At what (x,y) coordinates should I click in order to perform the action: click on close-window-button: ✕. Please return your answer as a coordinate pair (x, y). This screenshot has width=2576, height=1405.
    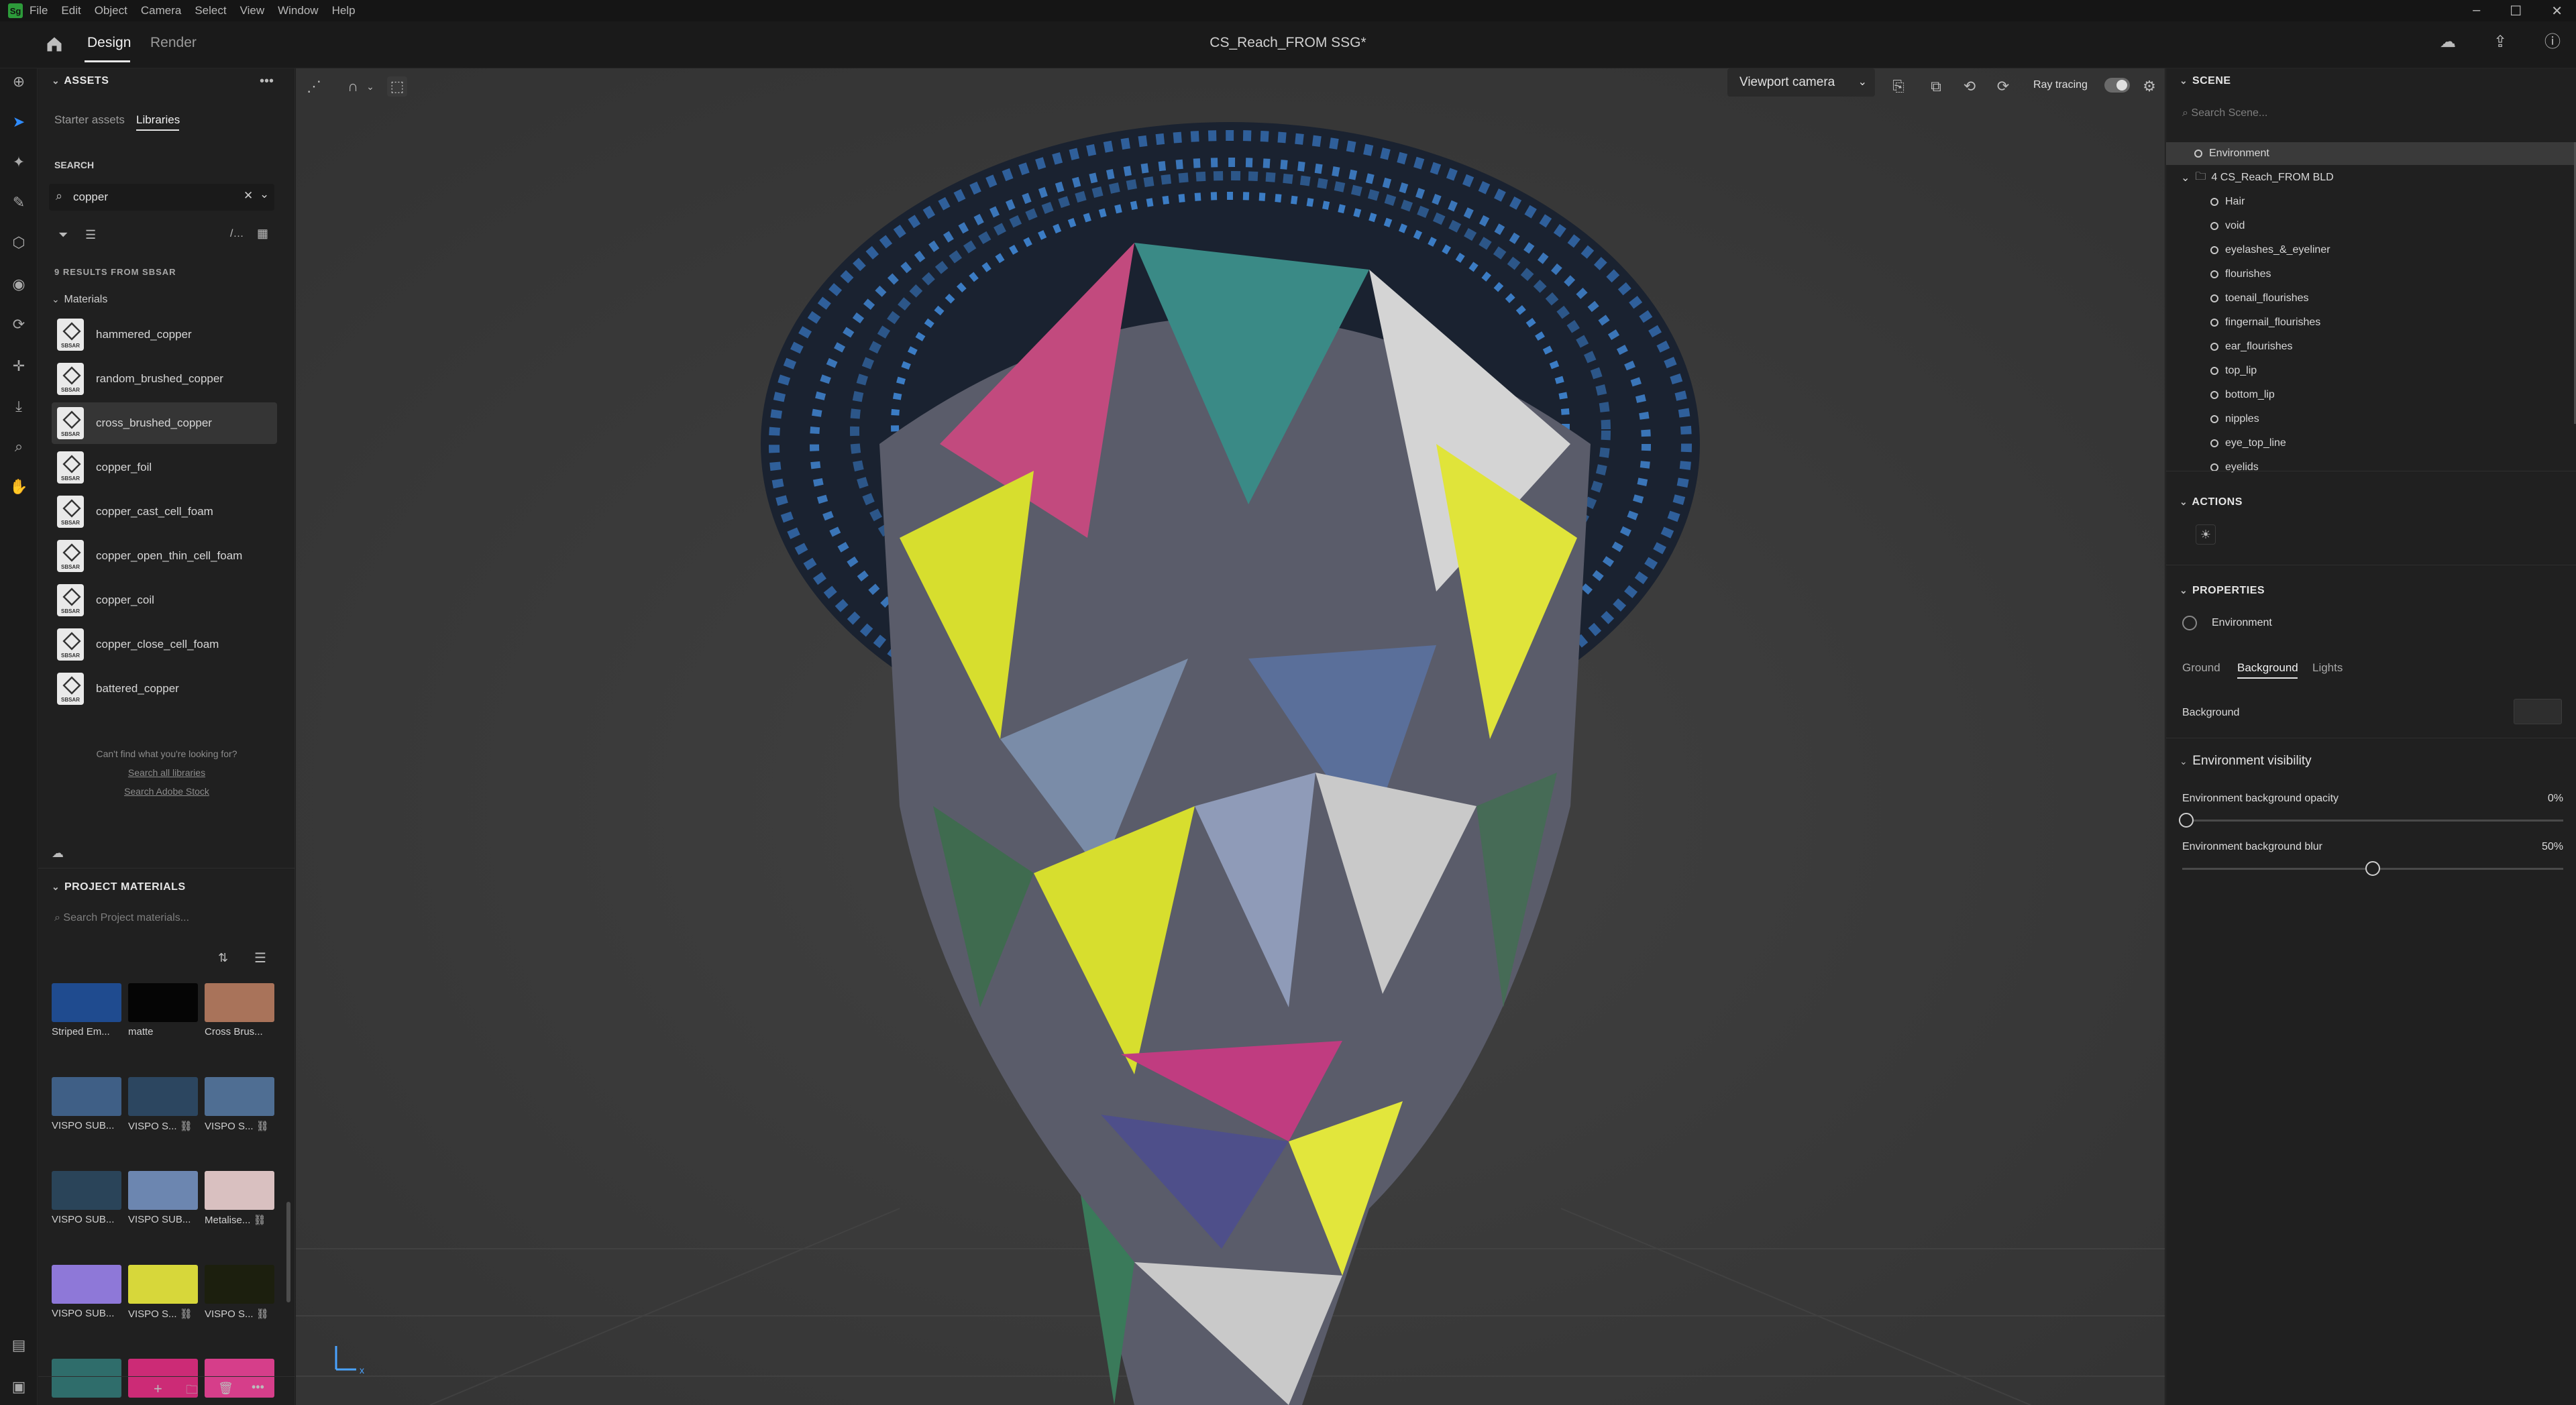
    Looking at the image, I should click on (2557, 11).